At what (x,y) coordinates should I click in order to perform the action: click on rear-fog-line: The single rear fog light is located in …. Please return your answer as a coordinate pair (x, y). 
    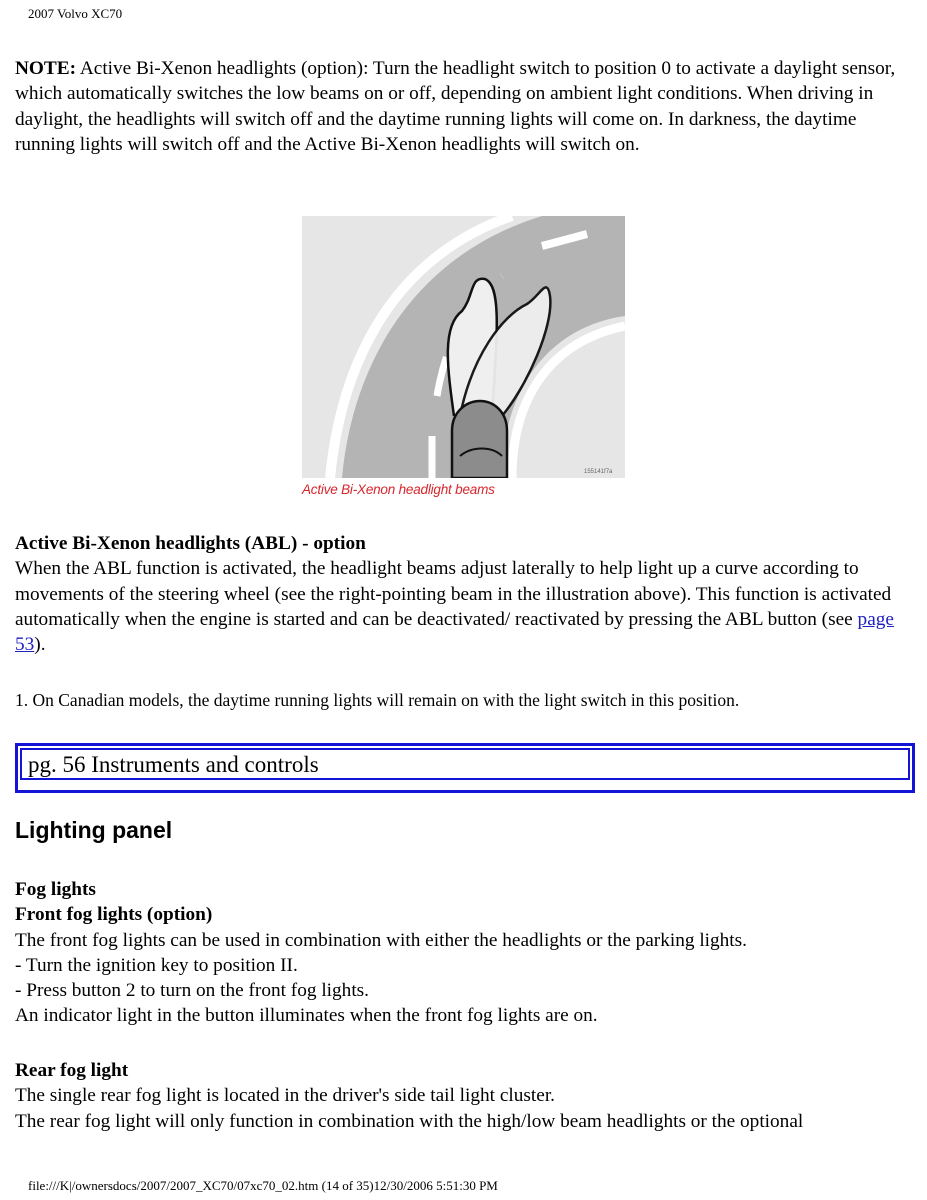
    Looking at the image, I should click on (285, 1096).